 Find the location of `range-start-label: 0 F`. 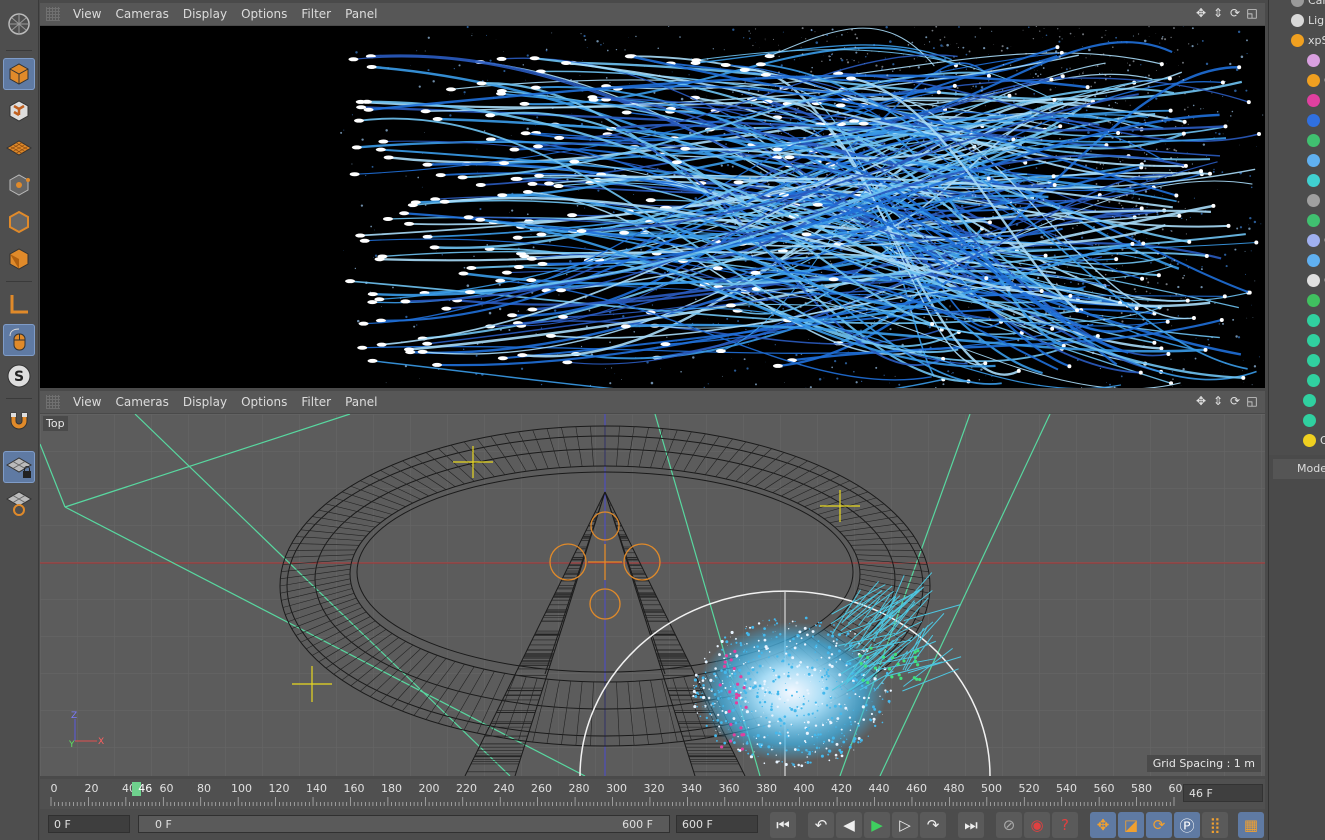

range-start-label: 0 F is located at coordinates (163, 824).